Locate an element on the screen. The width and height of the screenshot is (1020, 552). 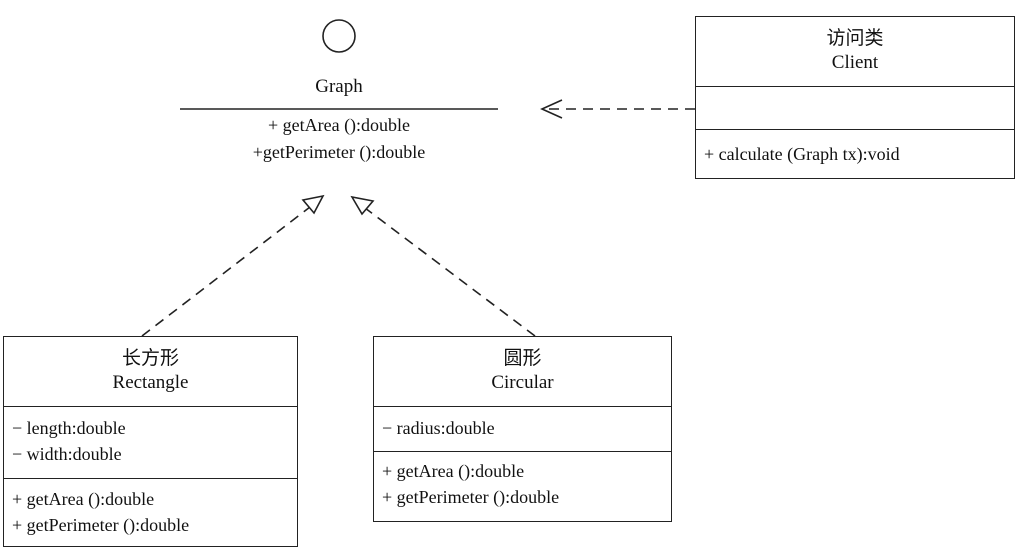
class-client-method-calculate: + calculate (Graph tx):void is located at coordinates (802, 154).